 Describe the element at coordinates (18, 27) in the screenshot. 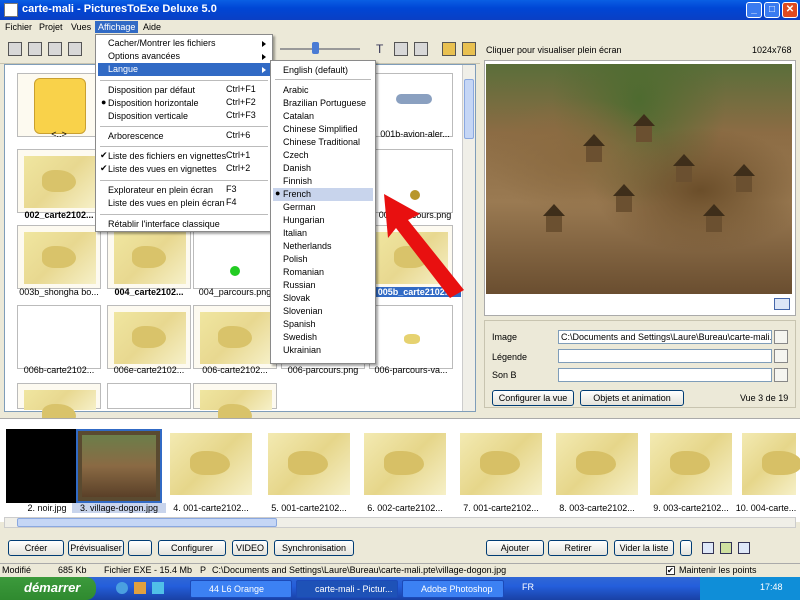

I see `menu-fichier: Fichier` at that location.